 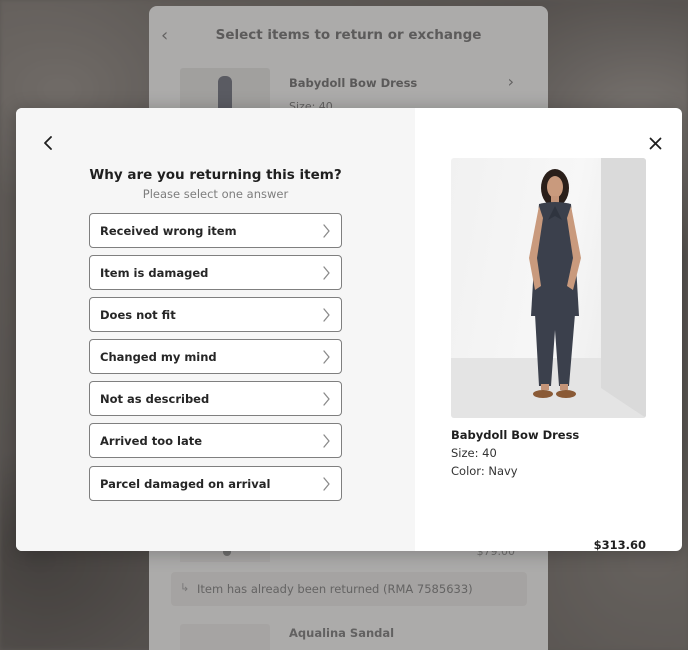 I want to click on reason-label: Received wrong item, so click(x=168, y=231).